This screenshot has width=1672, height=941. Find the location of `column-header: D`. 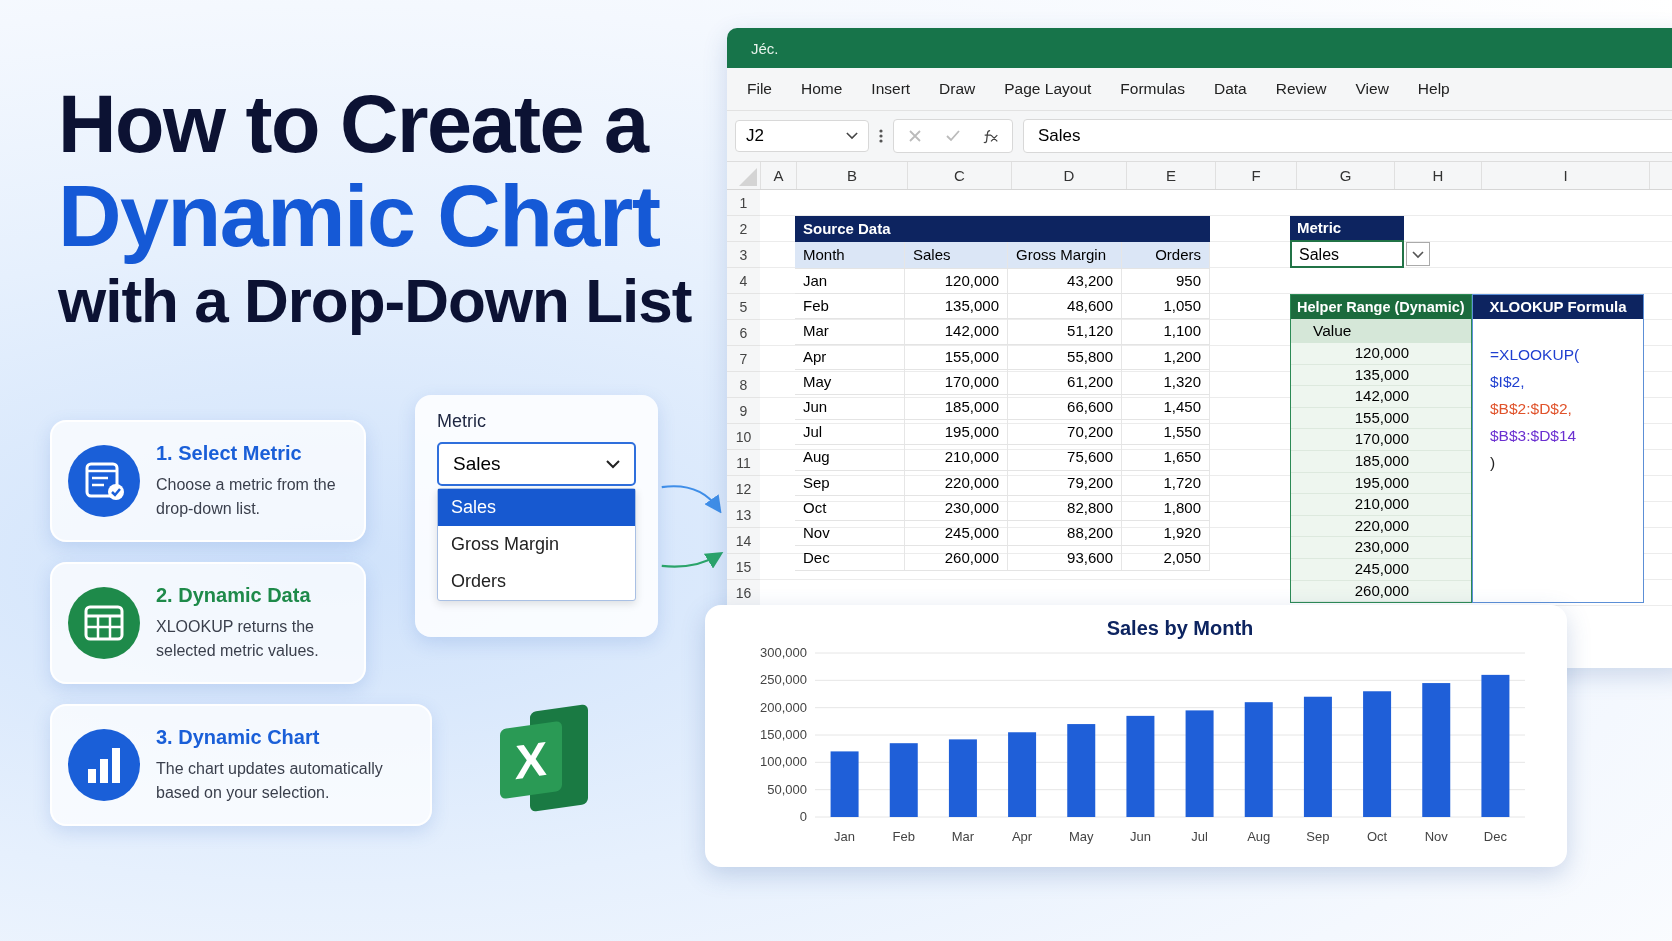

column-header: D is located at coordinates (1068, 175).